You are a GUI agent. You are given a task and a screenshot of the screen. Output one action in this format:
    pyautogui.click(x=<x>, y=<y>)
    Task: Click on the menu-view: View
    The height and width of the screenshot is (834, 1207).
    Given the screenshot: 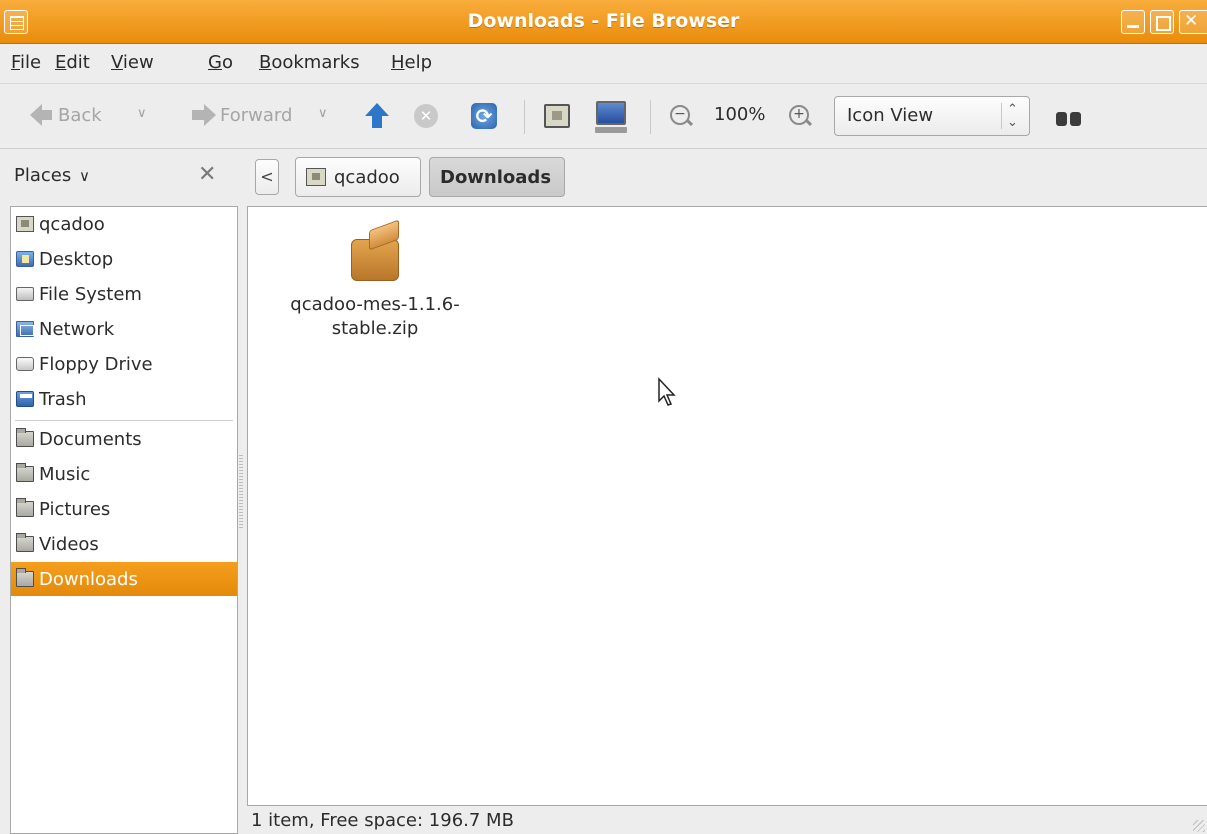 What is the action you would take?
    pyautogui.click(x=132, y=62)
    